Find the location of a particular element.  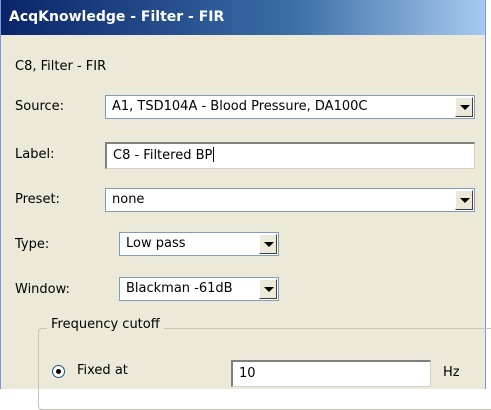

window-dropdown-button is located at coordinates (268, 289).